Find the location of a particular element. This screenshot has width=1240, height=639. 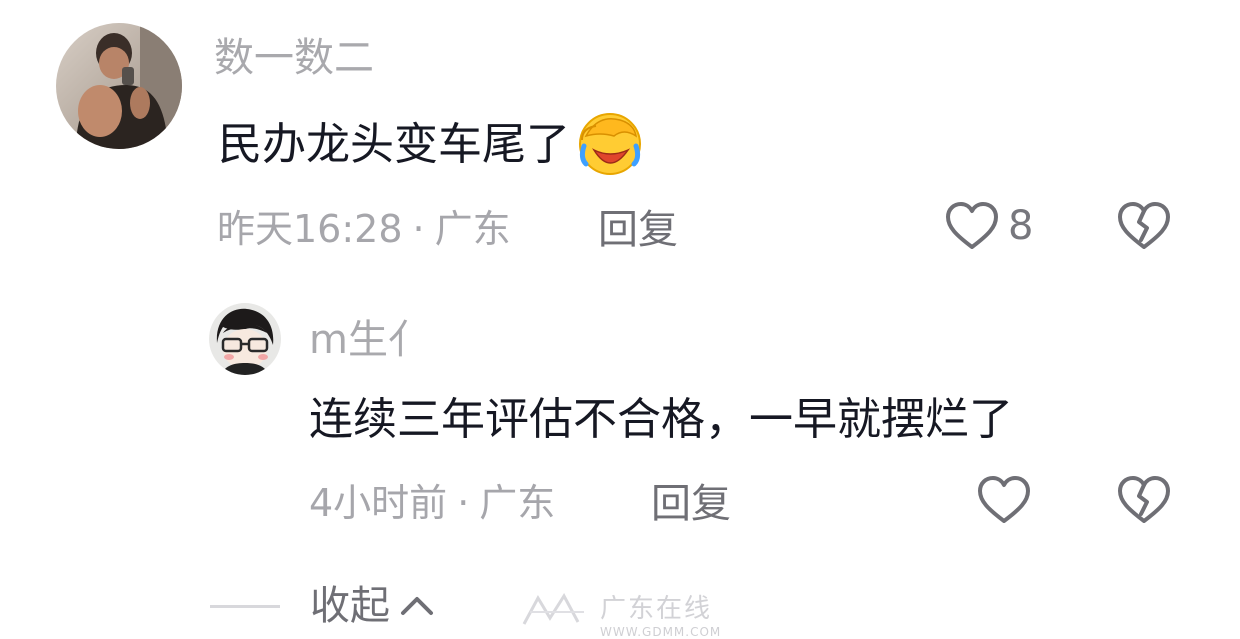

watermark-logo-icon is located at coordinates (555, 610).